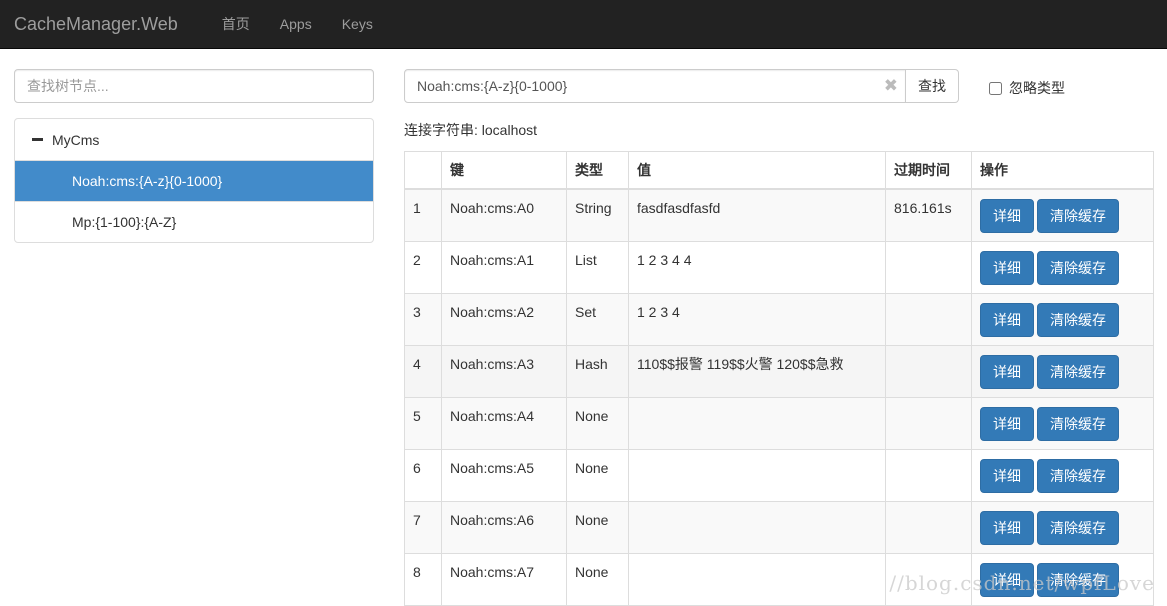 This screenshot has height=606, width=1167. I want to click on cell-key: Noah:cms:A3, so click(504, 371).